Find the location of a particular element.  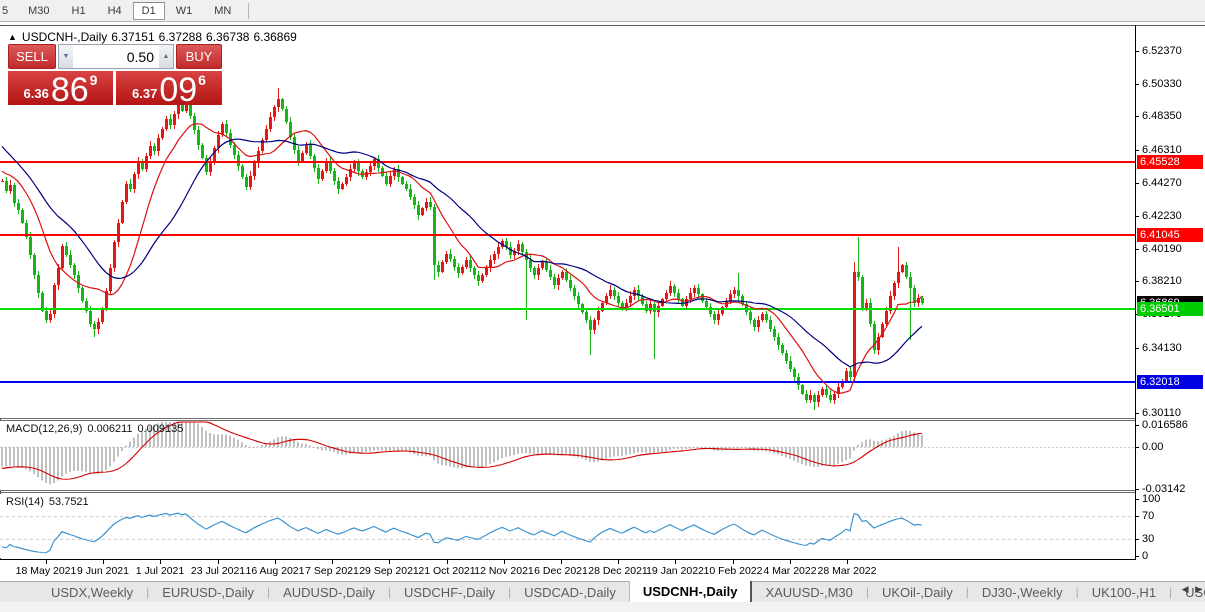

level-price-label: 6.41045 is located at coordinates (1170, 235).